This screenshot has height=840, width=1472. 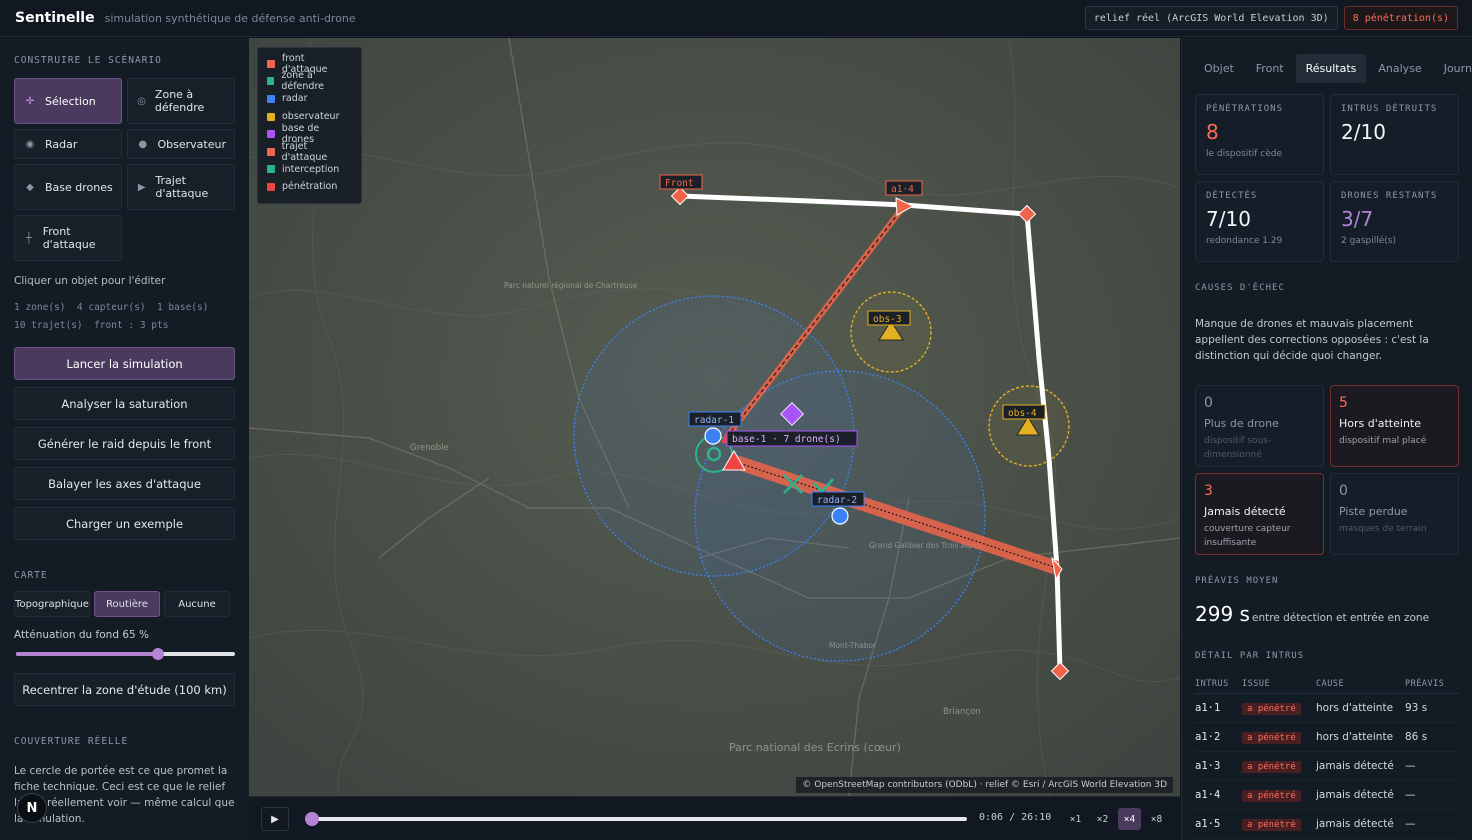 I want to click on tab-front: Front, so click(x=1270, y=68).